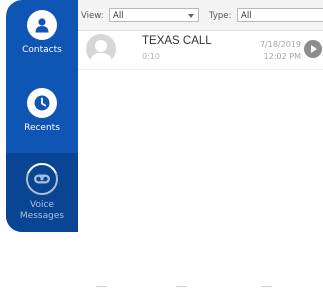 The height and width of the screenshot is (291, 323). What do you see at coordinates (42, 103) in the screenshot?
I see `clock-icon` at bounding box center [42, 103].